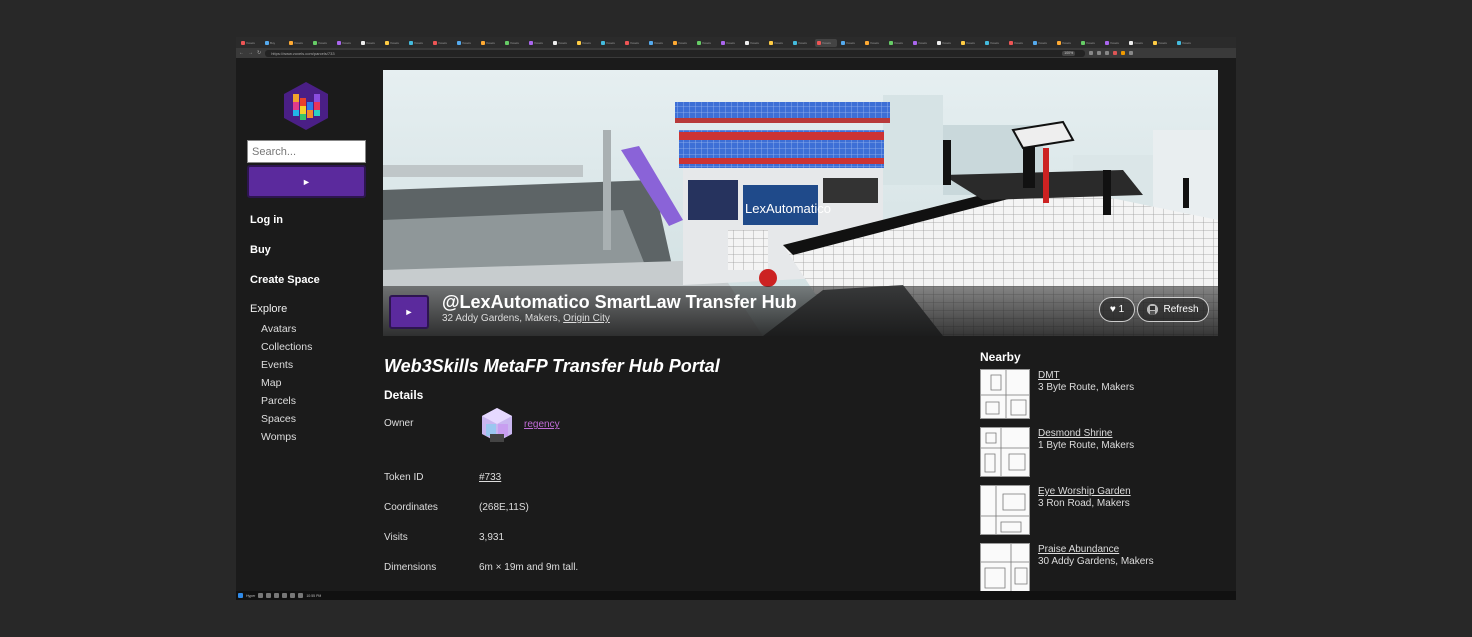  I want to click on nearby-name: Praise Abundance, so click(1078, 549).